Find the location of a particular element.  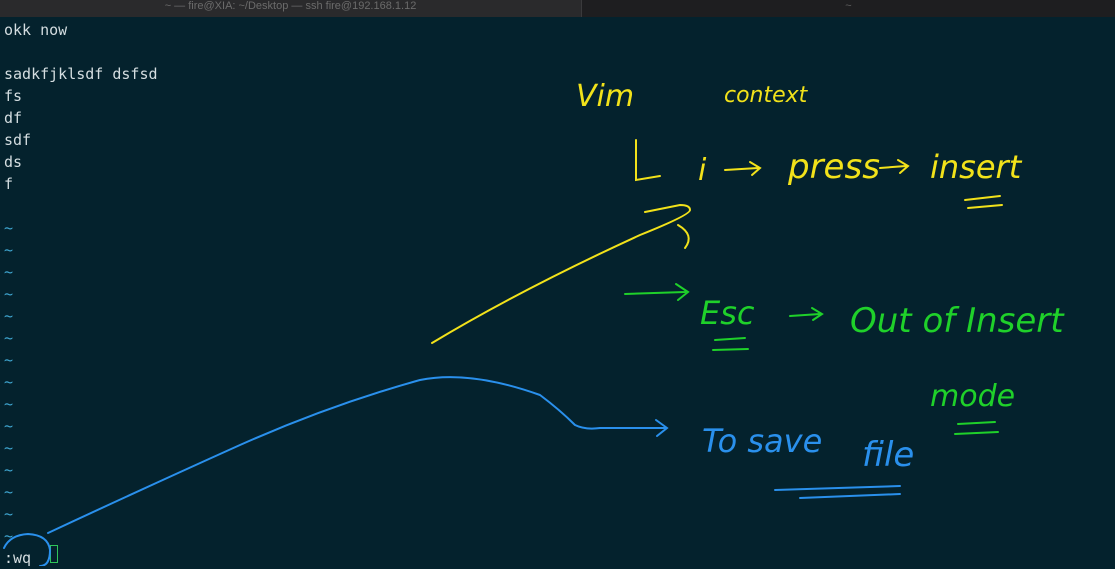

yellow-underline is located at coordinates (983, 202).